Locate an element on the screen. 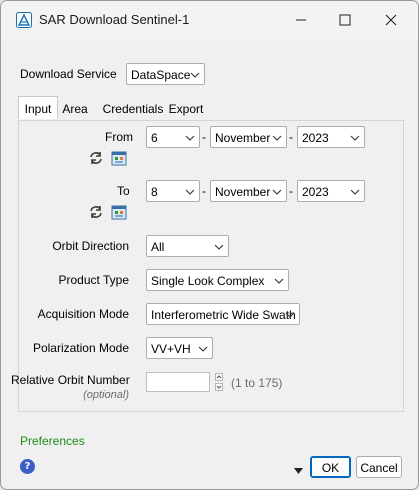 The height and width of the screenshot is (490, 419). polarization-mode-value: VV+VH is located at coordinates (171, 349).